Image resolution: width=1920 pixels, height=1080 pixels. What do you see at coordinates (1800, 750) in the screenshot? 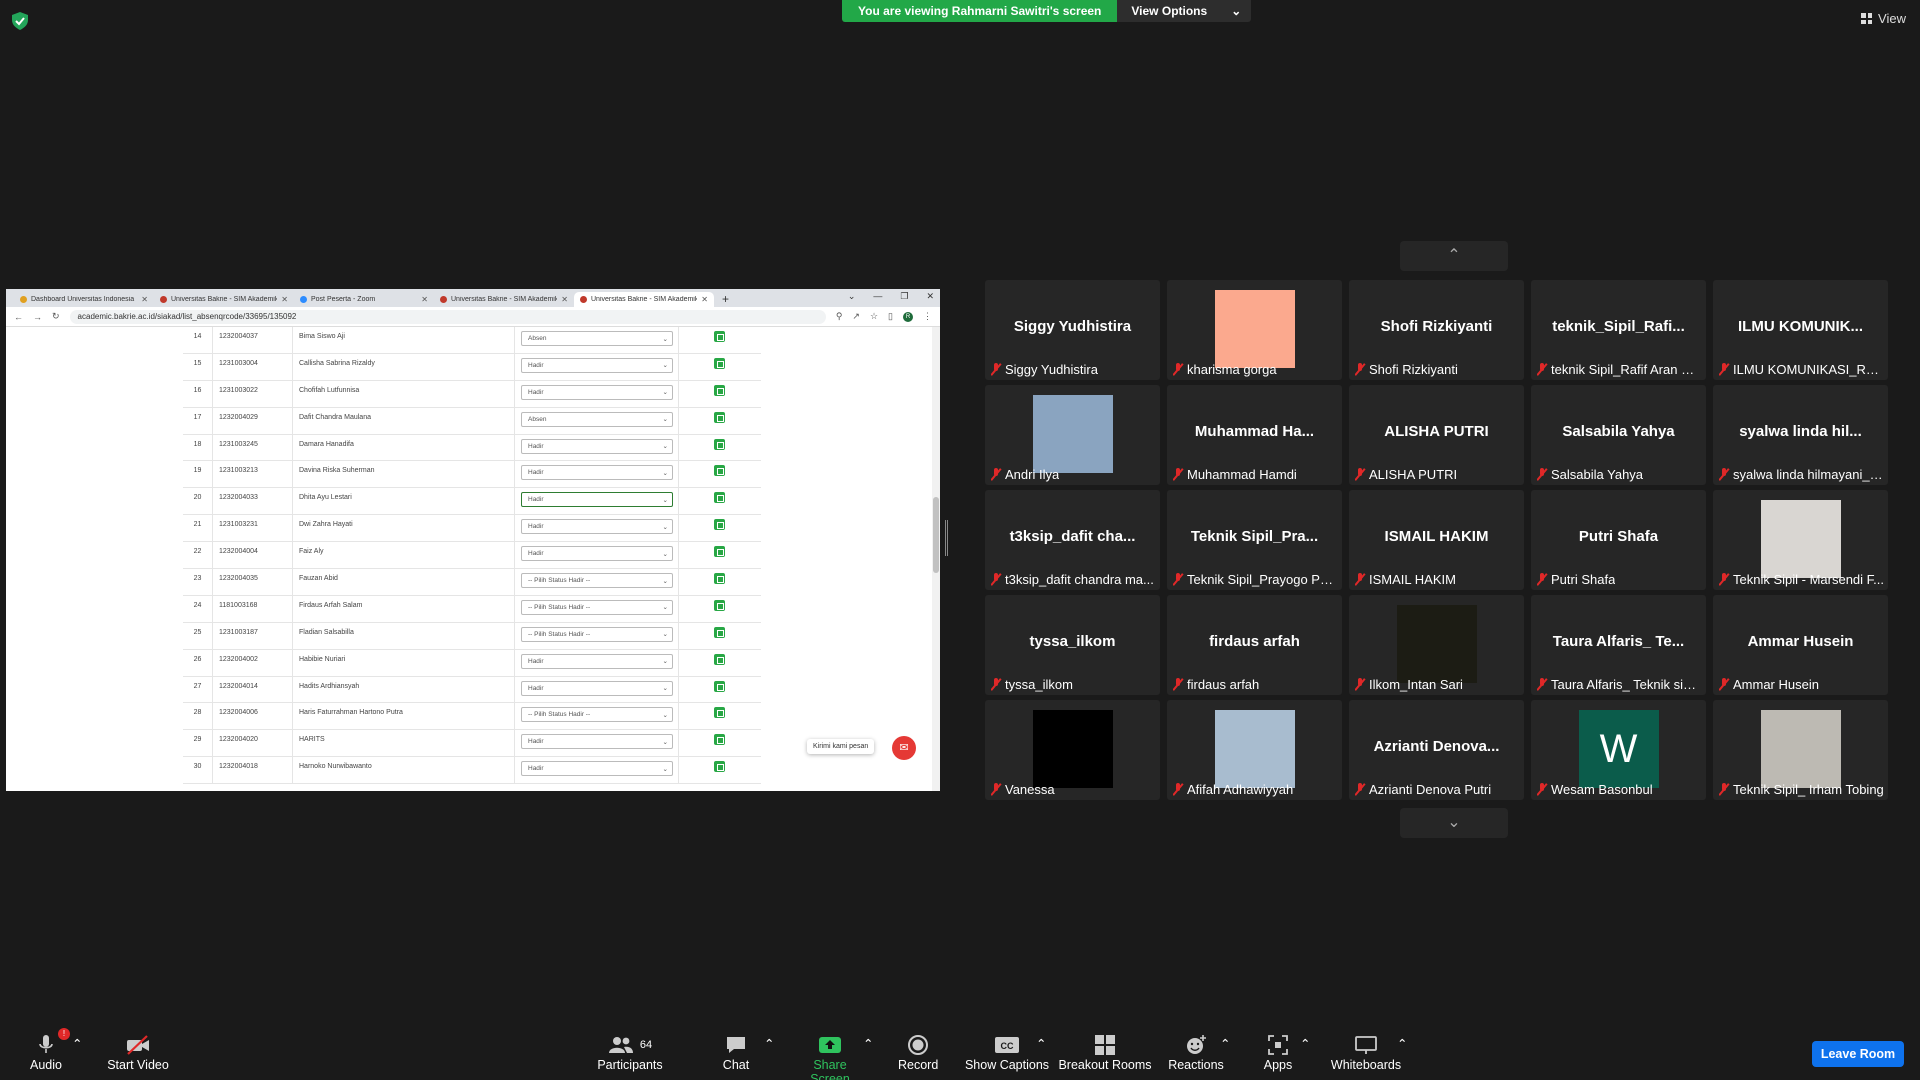
I see `participant-tile: Teknik Sipil_ Irham Tobing` at bounding box center [1800, 750].